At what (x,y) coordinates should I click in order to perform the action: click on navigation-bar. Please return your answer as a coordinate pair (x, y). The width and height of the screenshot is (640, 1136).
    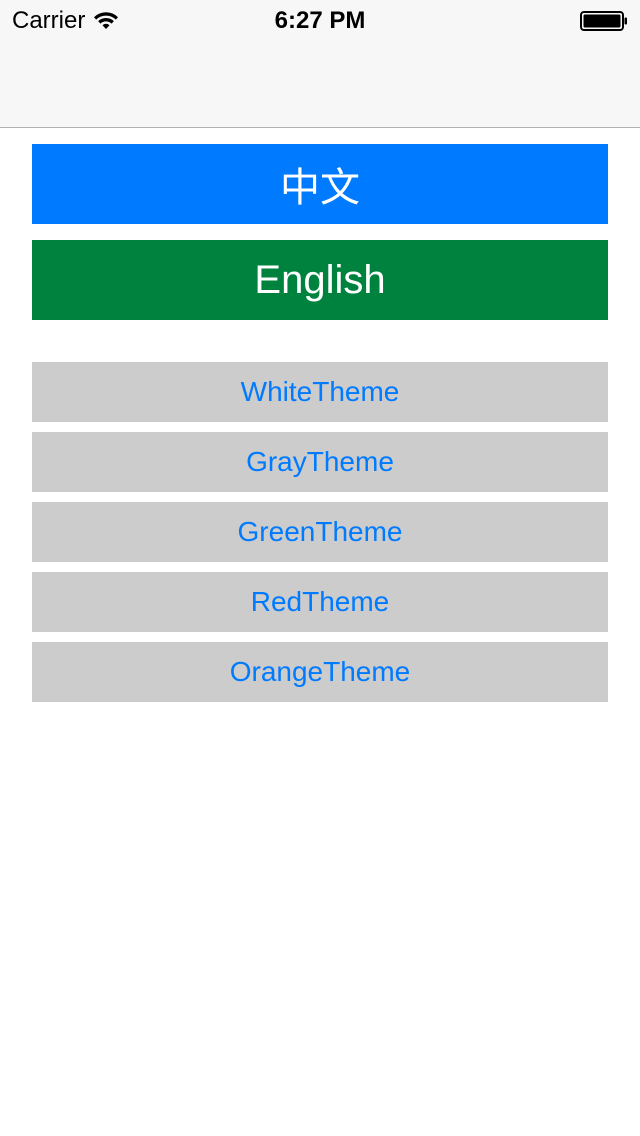
    Looking at the image, I should click on (320, 84).